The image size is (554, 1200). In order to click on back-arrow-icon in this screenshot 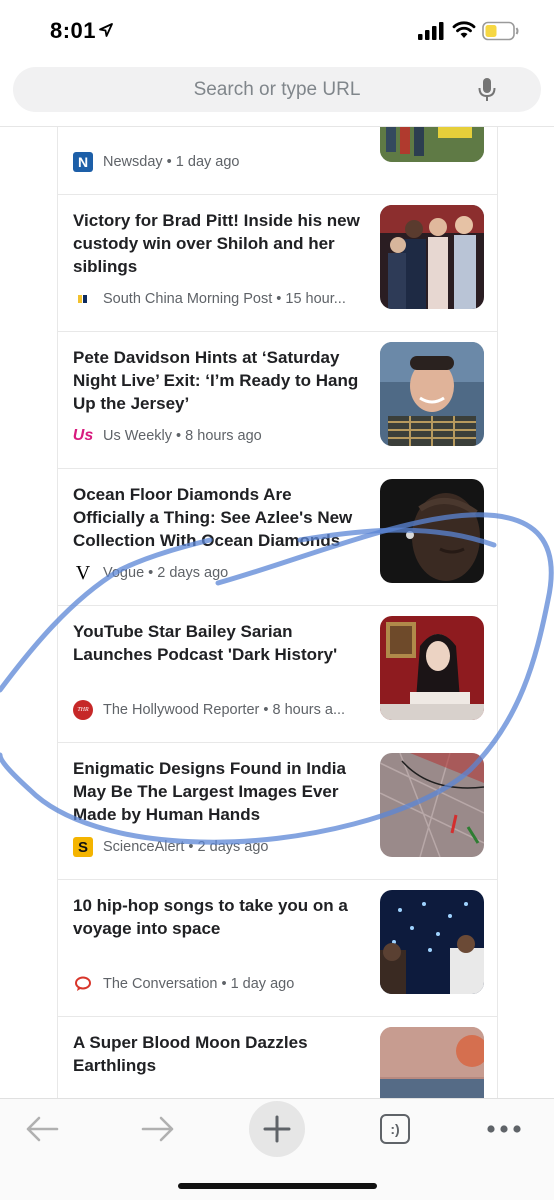, I will do `click(42, 1129)`.